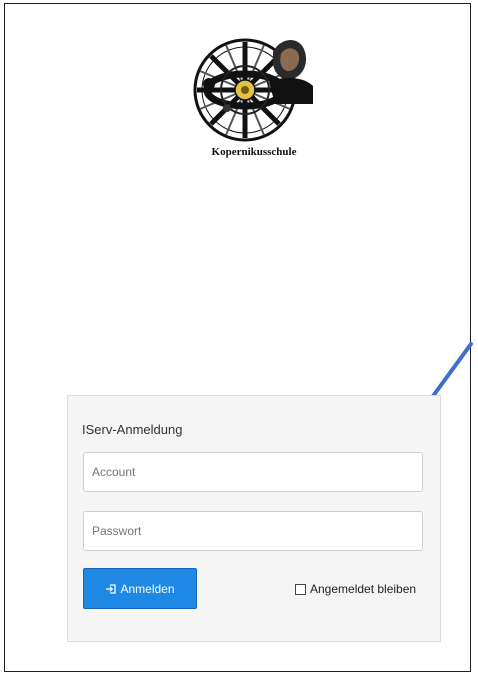 Image resolution: width=478 pixels, height=675 pixels. I want to click on remember-checkbox, so click(300, 589).